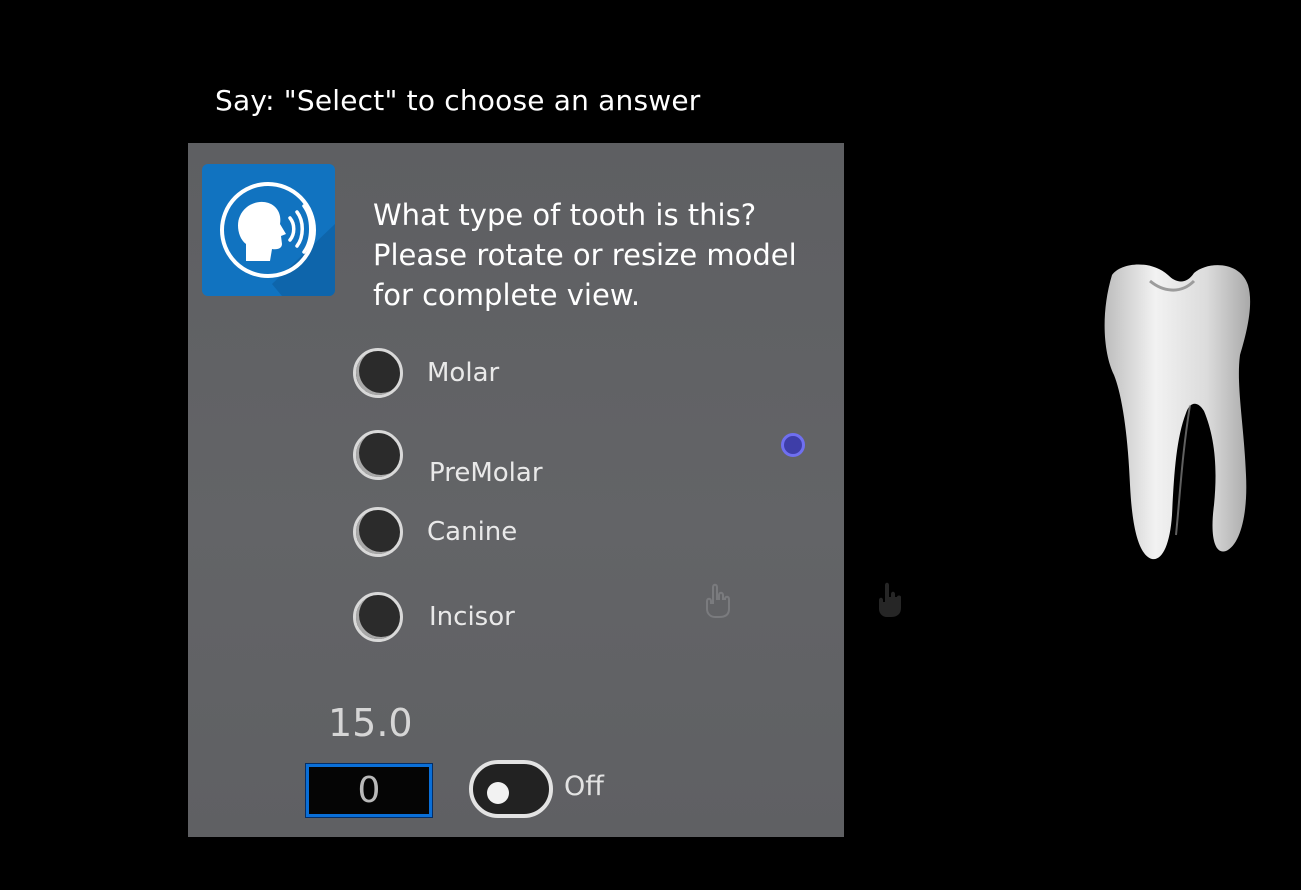  I want to click on gaze-pointer-icon, so click(793, 445).